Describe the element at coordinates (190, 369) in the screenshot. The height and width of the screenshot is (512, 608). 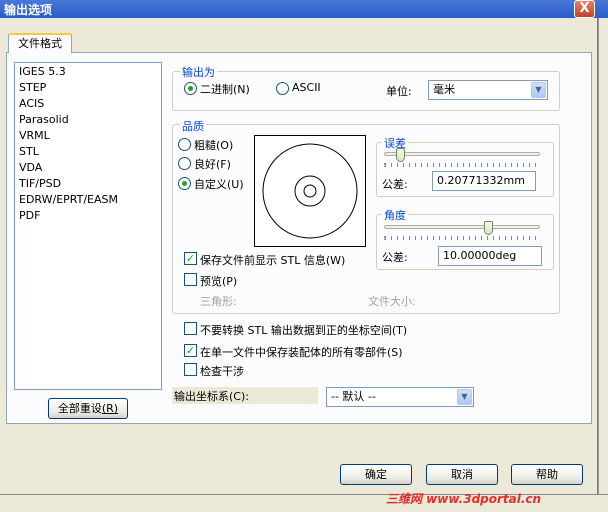
I see `interference-checkbox` at that location.